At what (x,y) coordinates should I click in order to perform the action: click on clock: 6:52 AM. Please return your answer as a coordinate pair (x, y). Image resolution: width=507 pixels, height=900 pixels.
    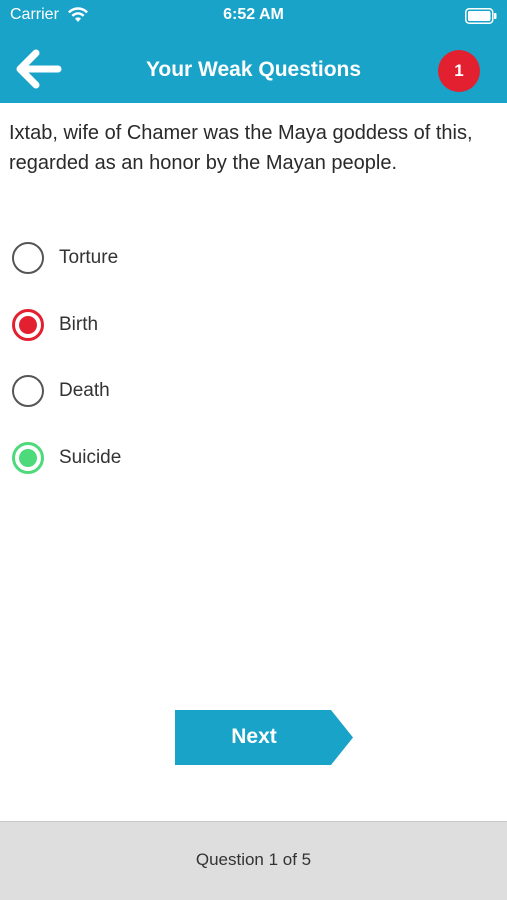
    Looking at the image, I should click on (253, 14).